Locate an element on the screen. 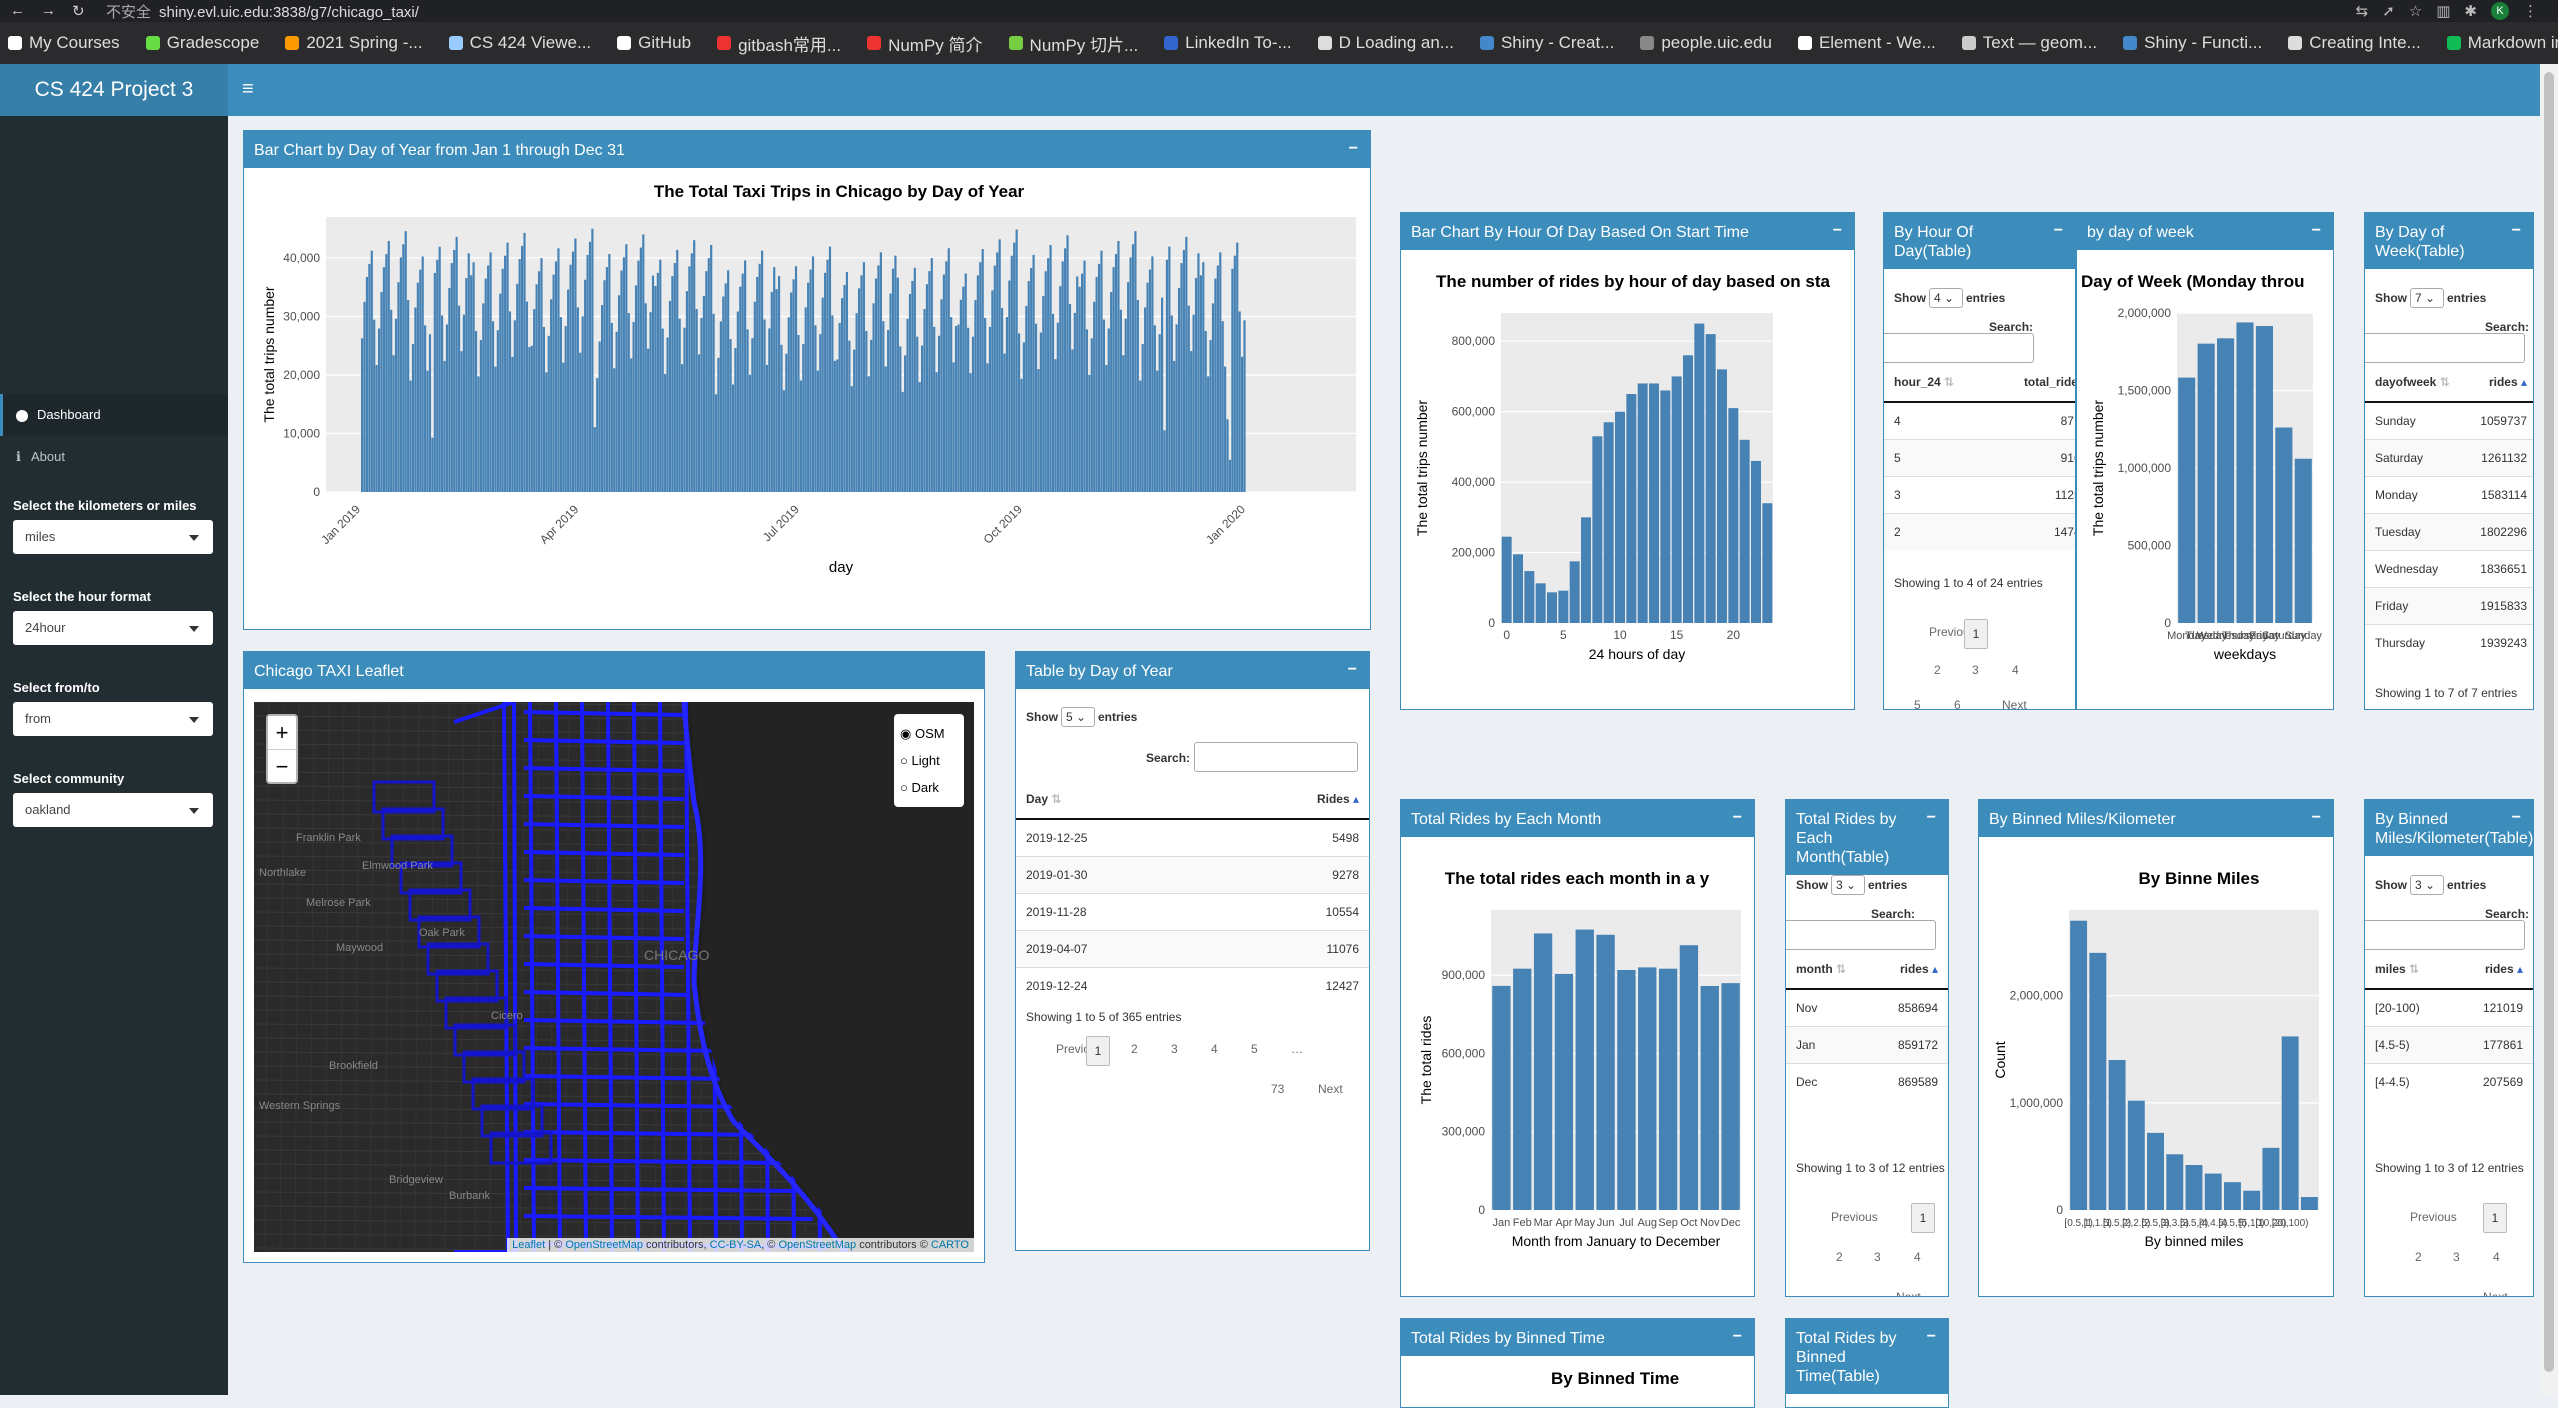 Image resolution: width=2558 pixels, height=1408 pixels. star-icon: ☆ is located at coordinates (2415, 11).